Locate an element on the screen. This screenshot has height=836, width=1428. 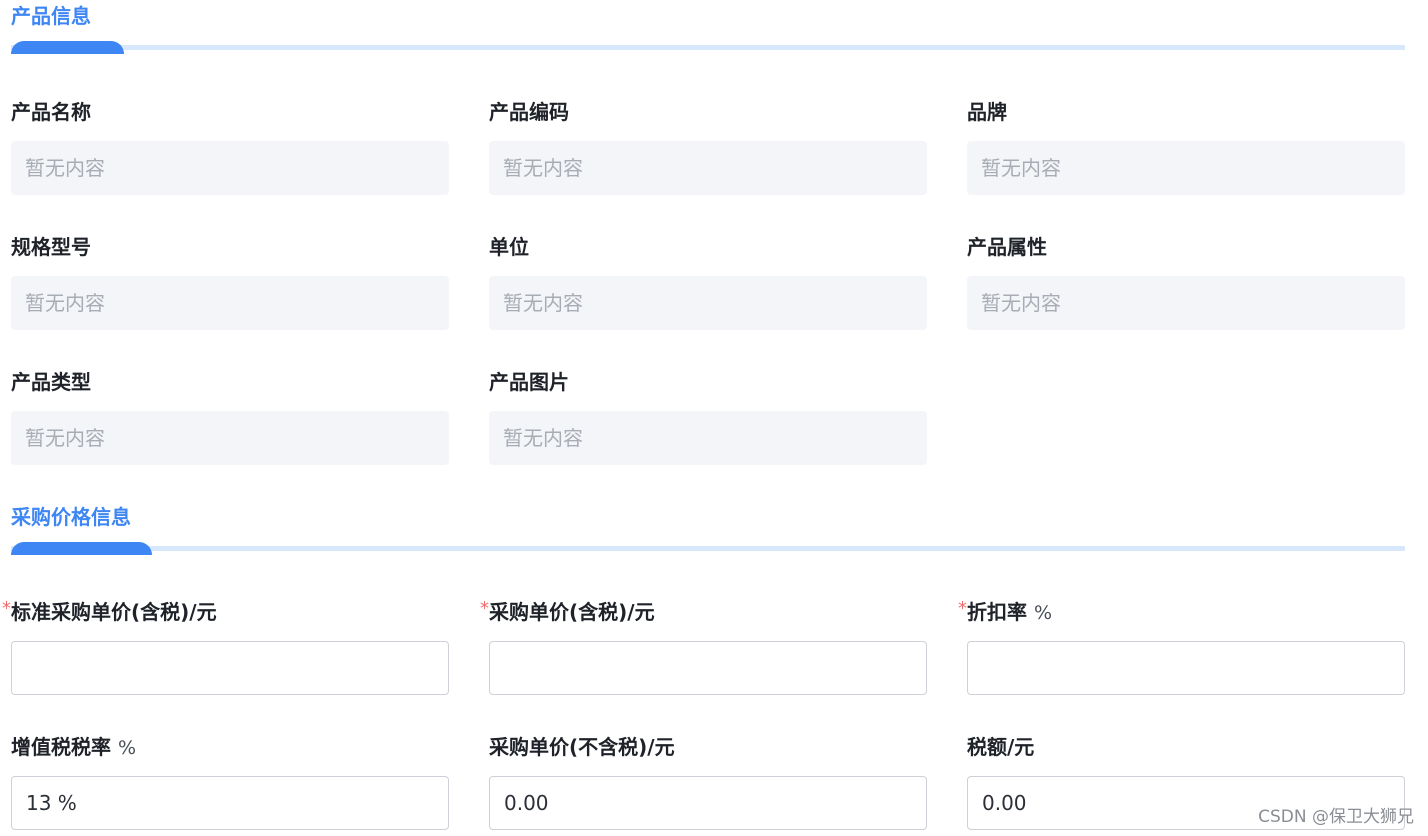
field-label: 产品名称 is located at coordinates (51, 112).